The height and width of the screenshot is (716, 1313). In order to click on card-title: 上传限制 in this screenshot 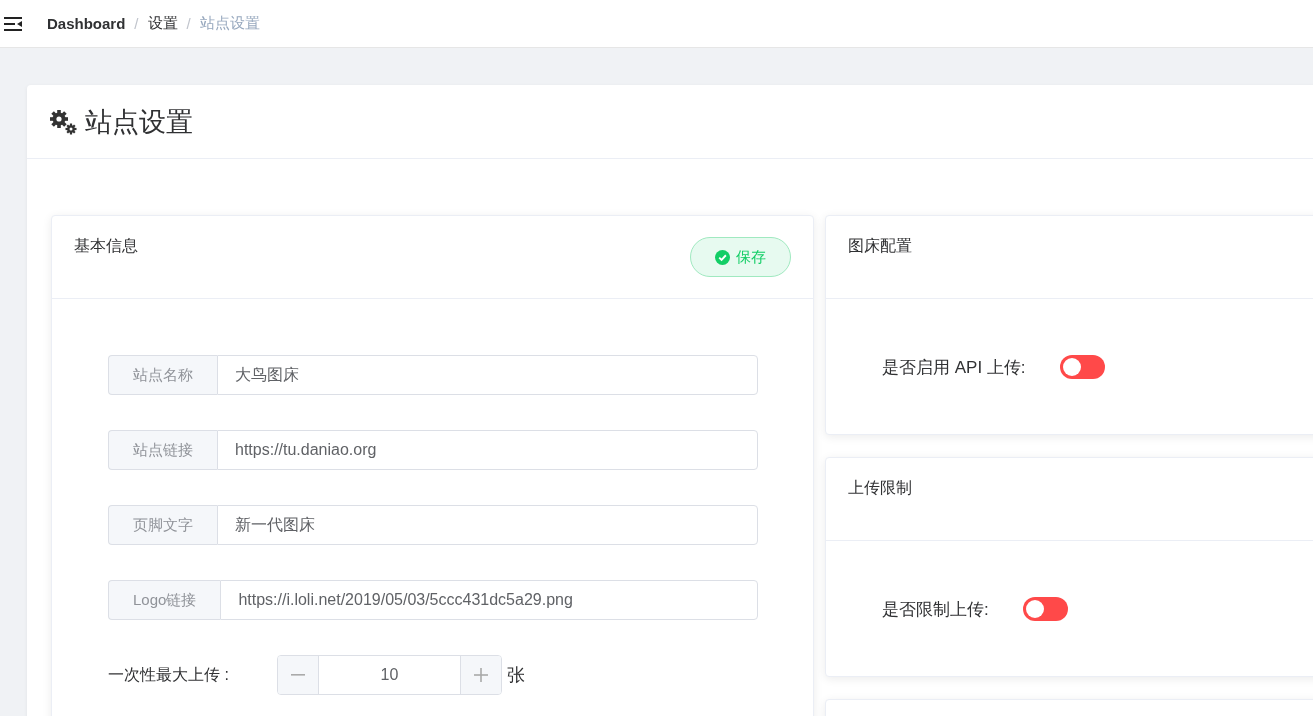, I will do `click(880, 488)`.